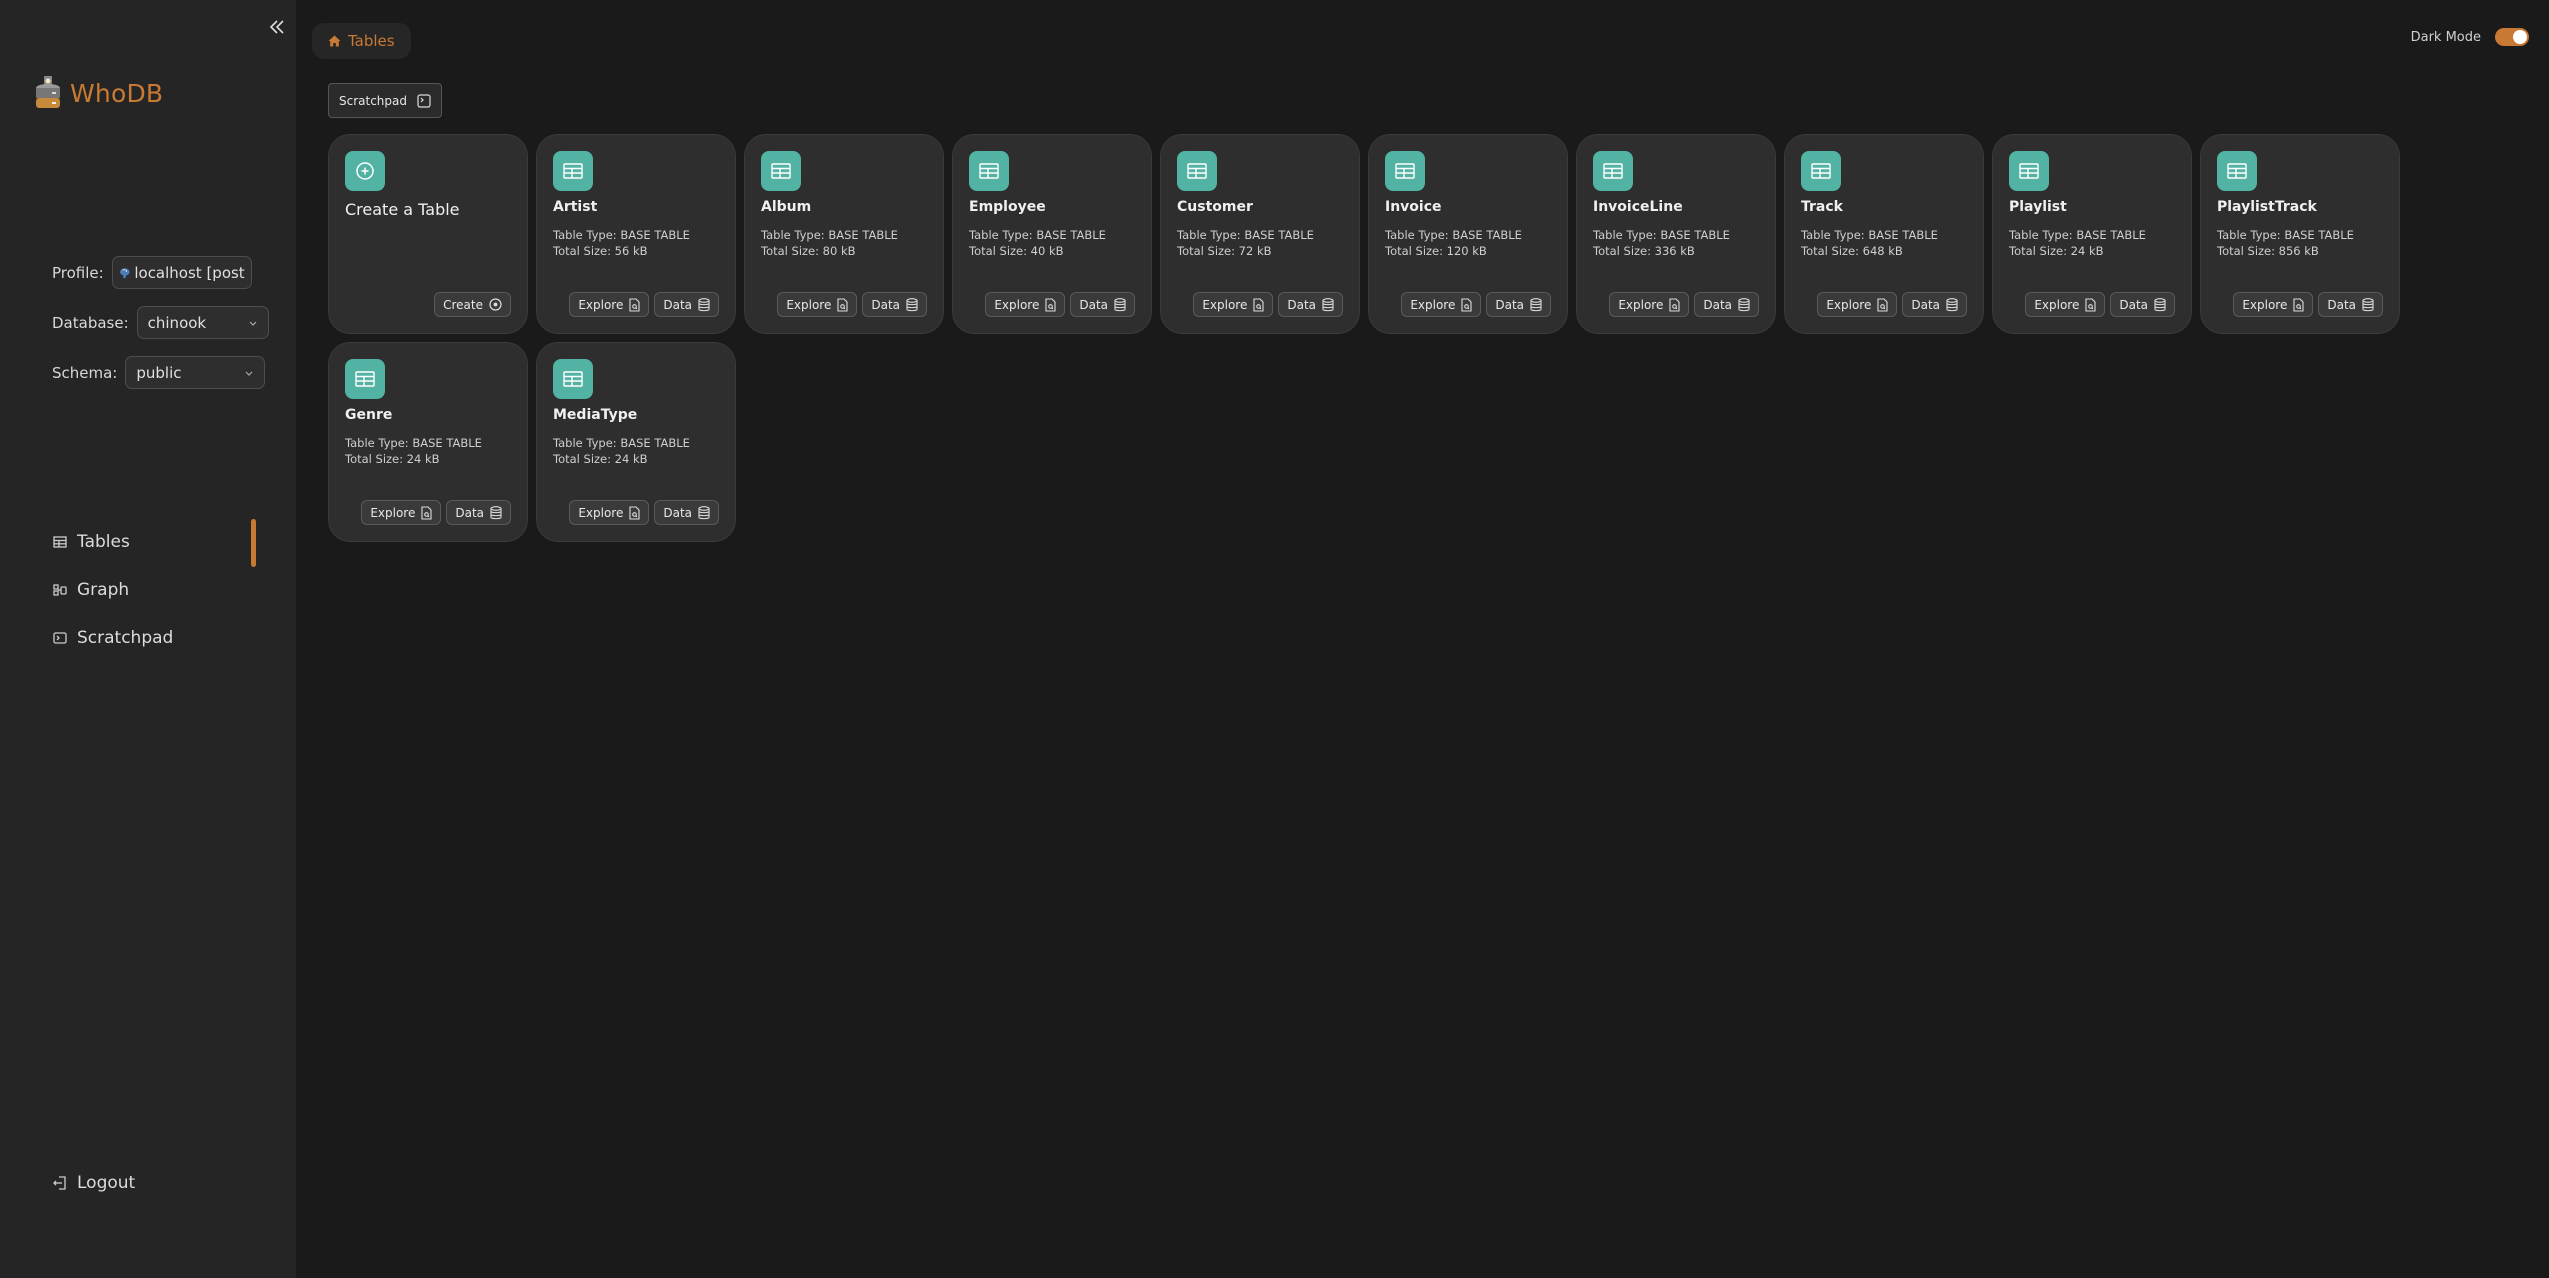 The width and height of the screenshot is (2549, 1278). I want to click on database-value: chinook, so click(177, 322).